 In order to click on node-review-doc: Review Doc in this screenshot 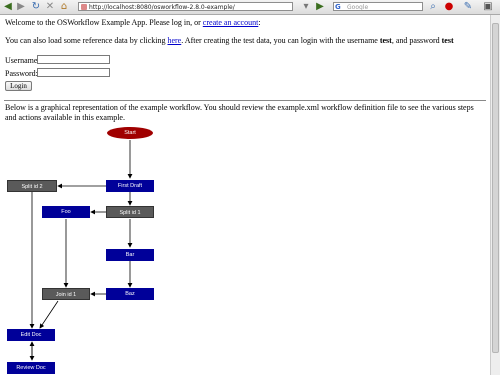, I will do `click(31, 368)`.